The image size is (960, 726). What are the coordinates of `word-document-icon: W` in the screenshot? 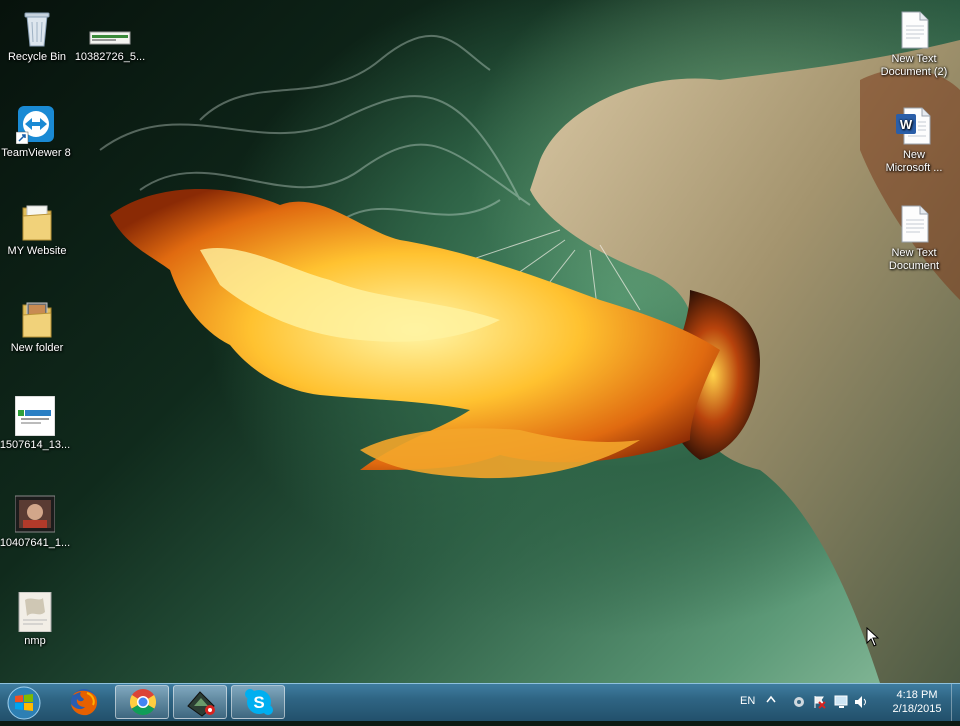 It's located at (914, 126).